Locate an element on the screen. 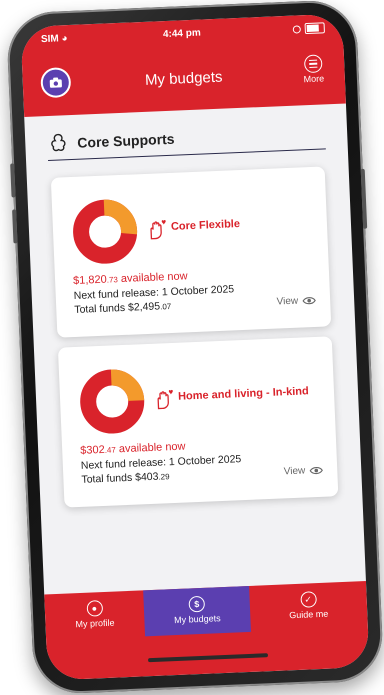 The width and height of the screenshot is (384, 695). alarm-icon is located at coordinates (296, 29).